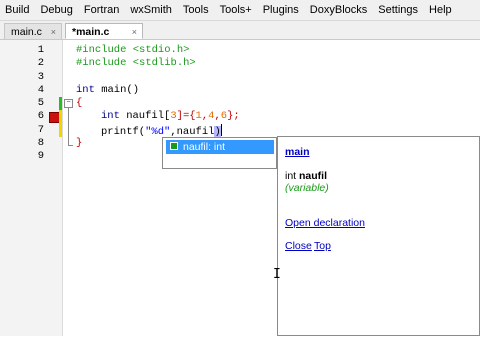  What do you see at coordinates (298, 246) in the screenshot?
I see `close-link: Close` at bounding box center [298, 246].